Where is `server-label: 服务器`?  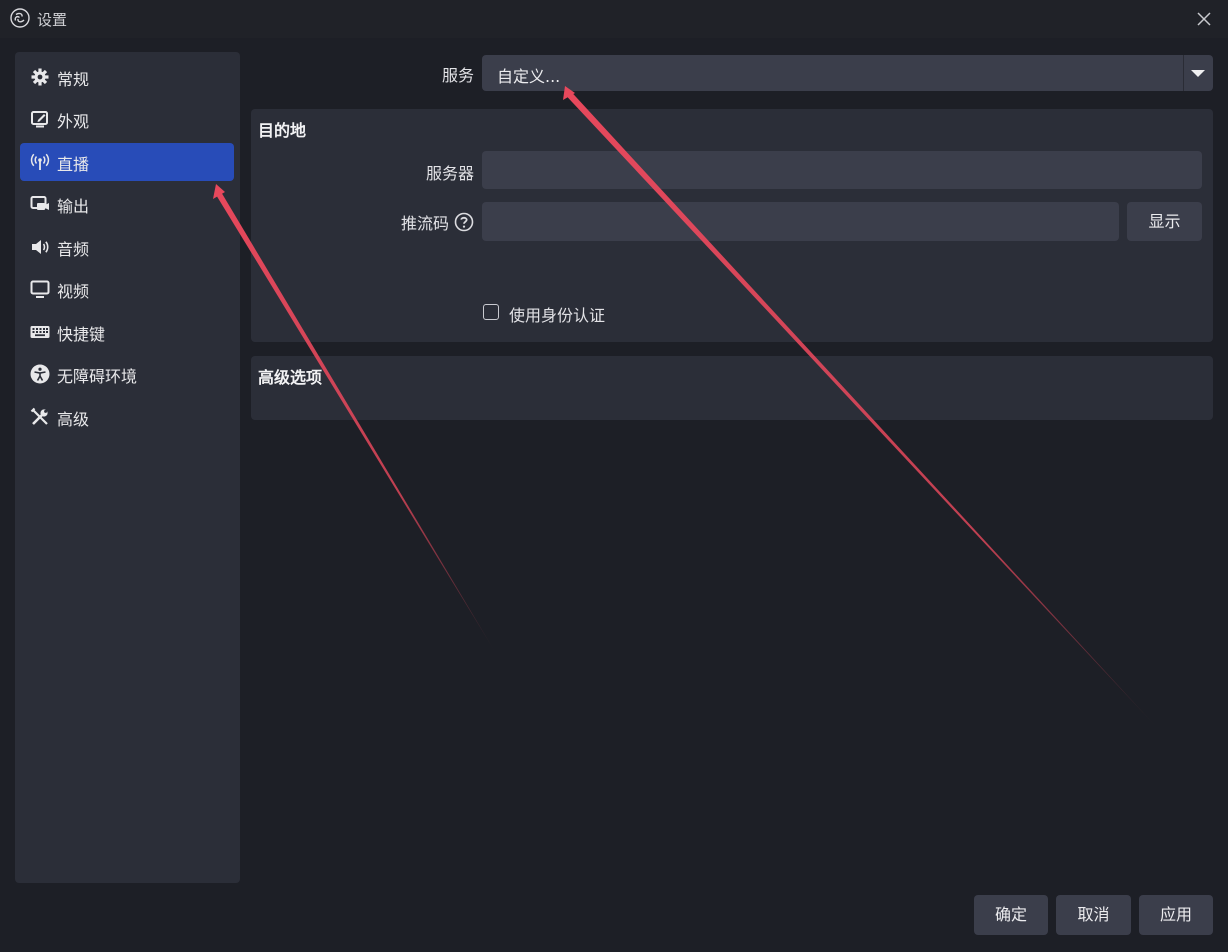
server-label: 服务器 is located at coordinates (449, 173).